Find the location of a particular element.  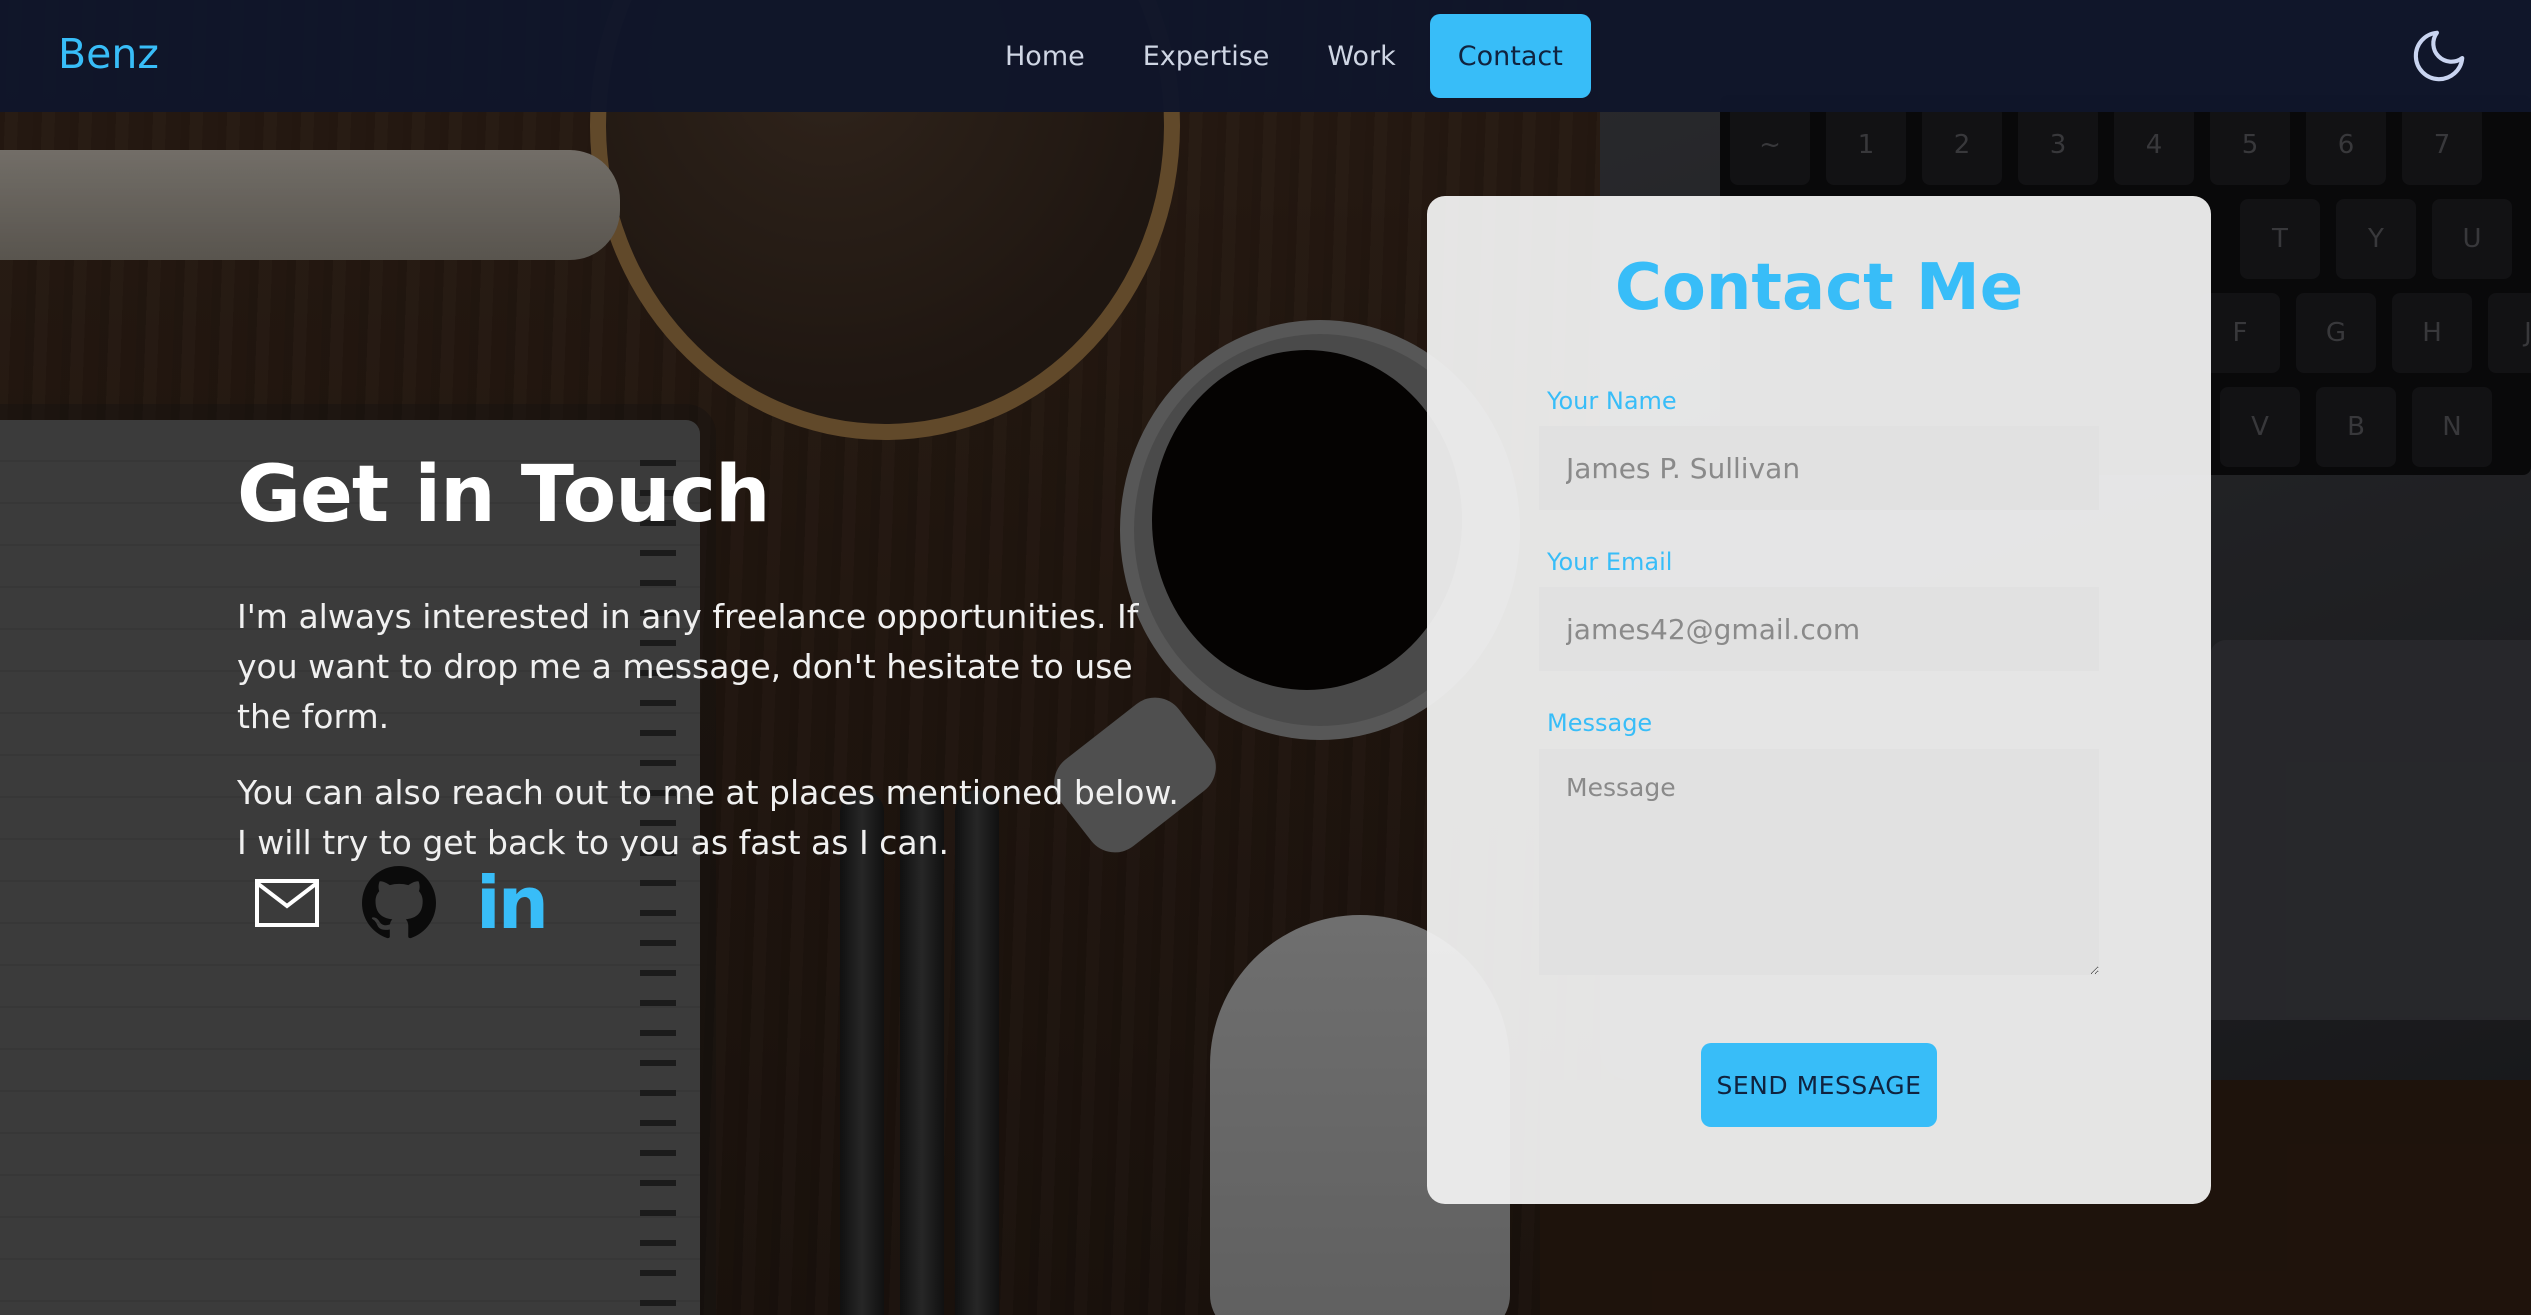

brand-logo: Benz is located at coordinates (108, 54).